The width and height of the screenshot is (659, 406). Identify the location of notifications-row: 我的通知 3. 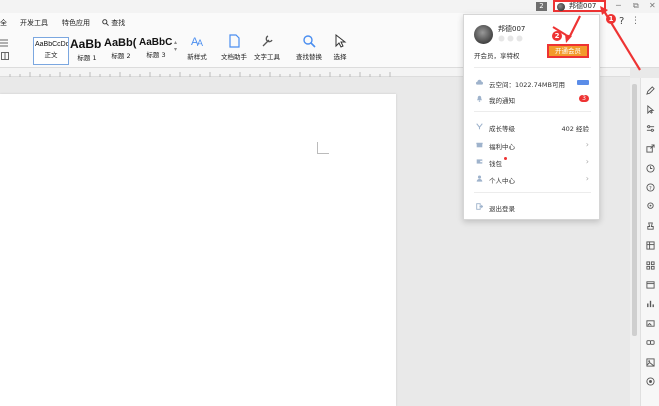
(532, 100).